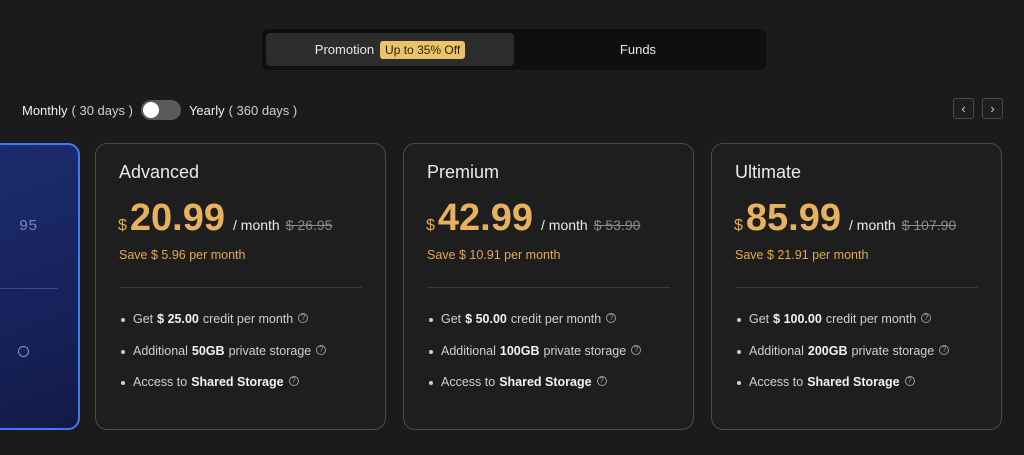  I want to click on plan-title: Advanced, so click(159, 172).